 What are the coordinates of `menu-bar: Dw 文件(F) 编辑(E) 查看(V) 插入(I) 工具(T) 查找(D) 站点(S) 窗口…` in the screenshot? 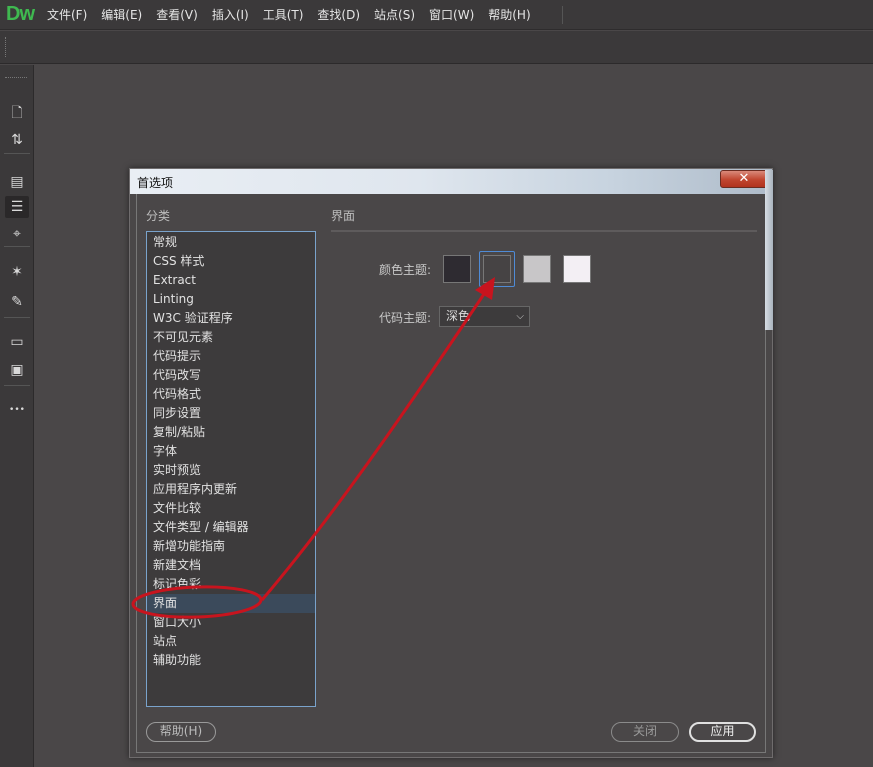 It's located at (436, 15).